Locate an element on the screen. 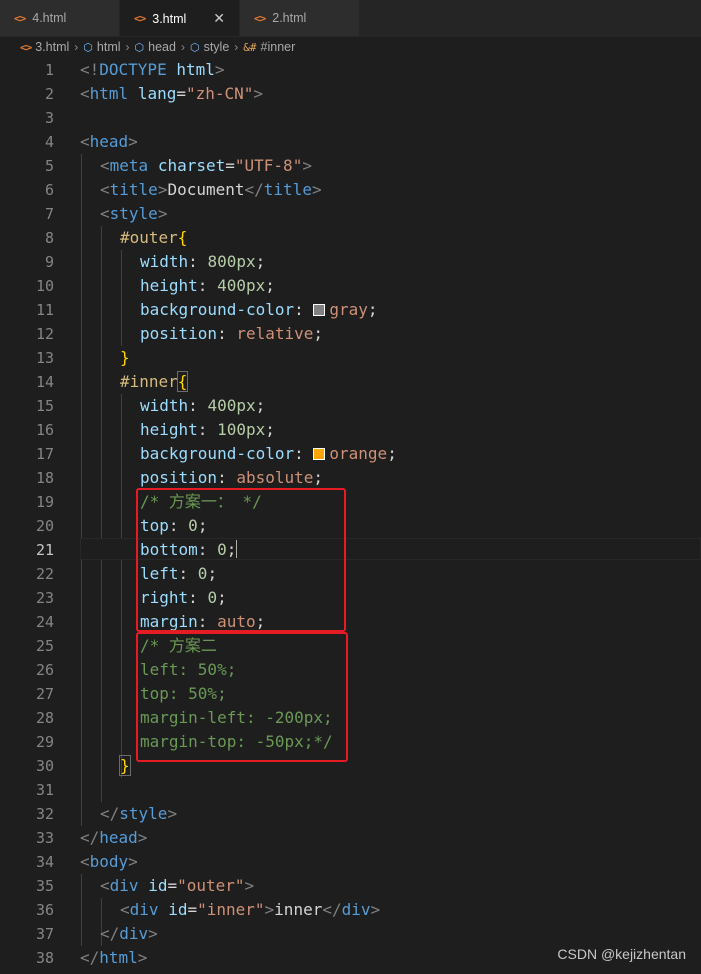 This screenshot has width=701, height=974. token: "outer" is located at coordinates (211, 885).